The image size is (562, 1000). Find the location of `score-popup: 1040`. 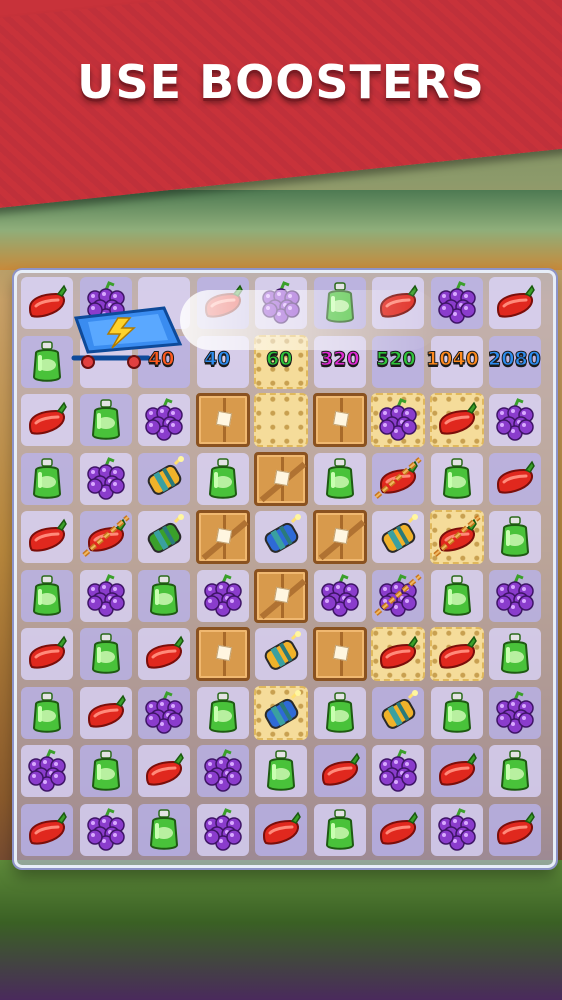

score-popup: 1040 is located at coordinates (453, 359).